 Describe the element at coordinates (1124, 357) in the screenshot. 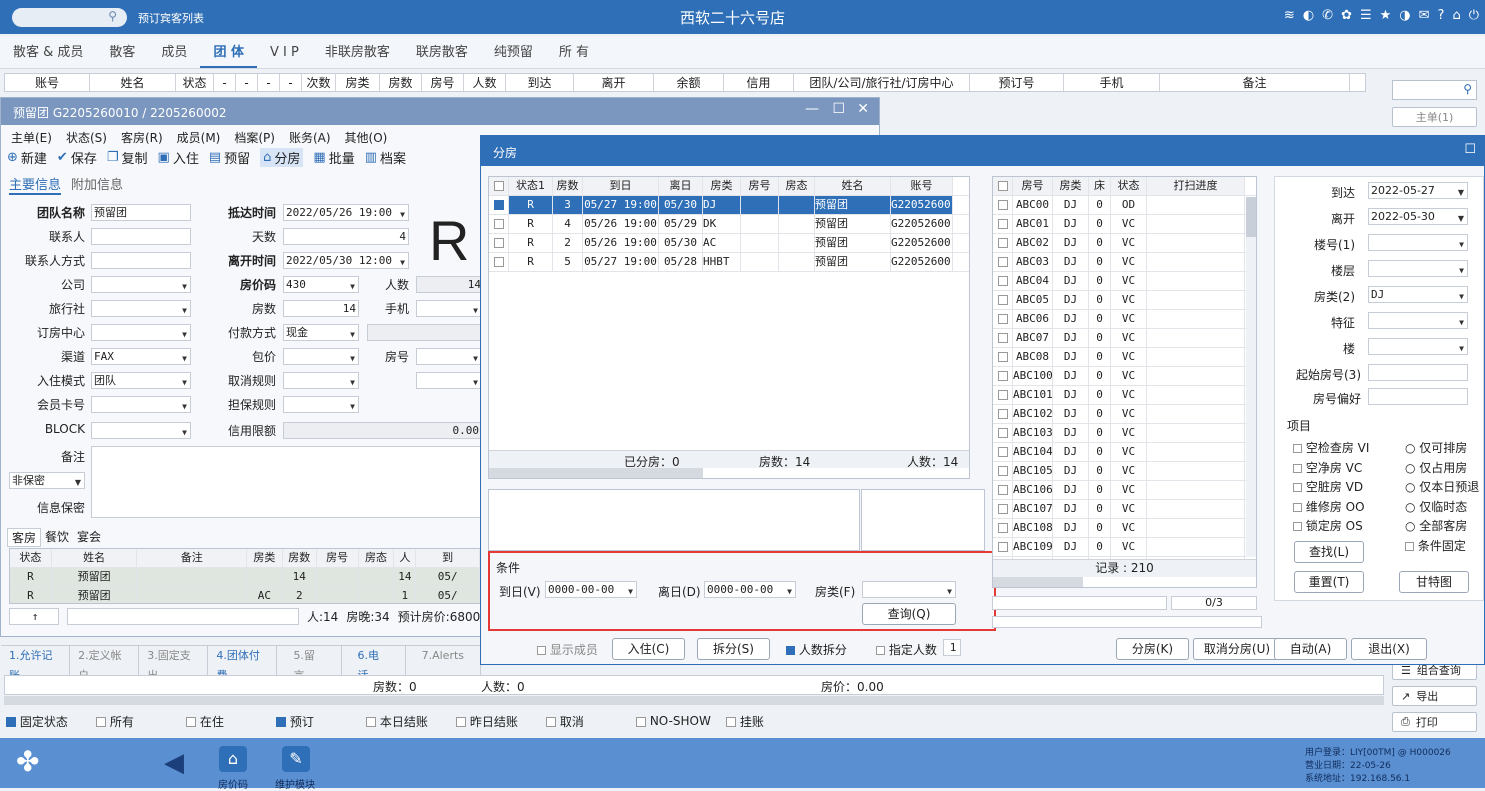

I see `table-row: ABC08 DJ 0 VC` at that location.